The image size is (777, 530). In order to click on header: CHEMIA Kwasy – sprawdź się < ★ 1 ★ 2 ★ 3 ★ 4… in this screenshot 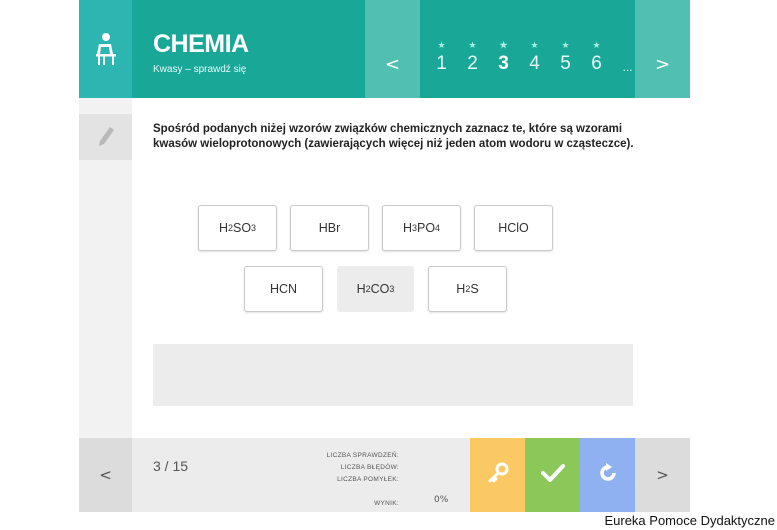, I will do `click(384, 49)`.